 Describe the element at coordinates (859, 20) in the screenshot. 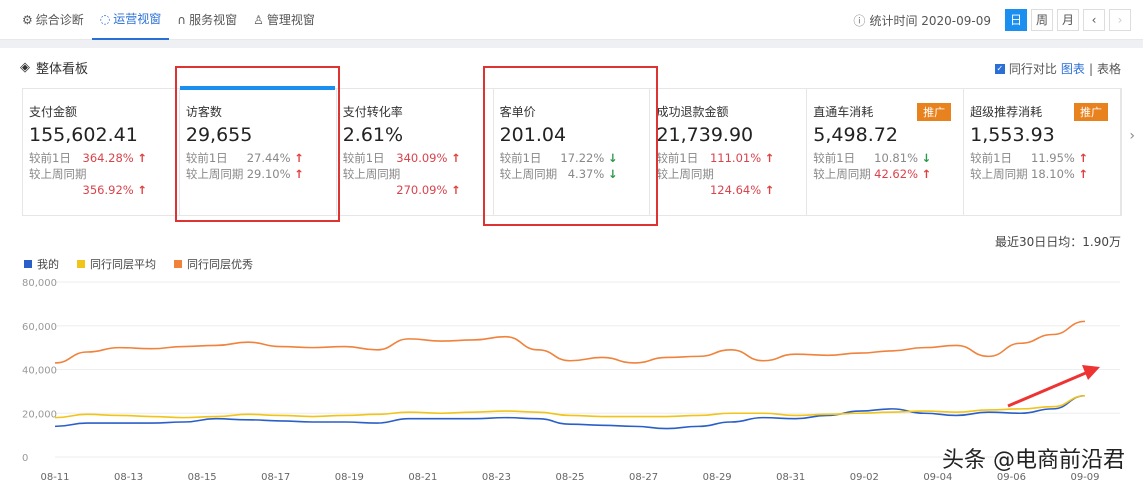

I see `info-icon: ⓘ` at that location.